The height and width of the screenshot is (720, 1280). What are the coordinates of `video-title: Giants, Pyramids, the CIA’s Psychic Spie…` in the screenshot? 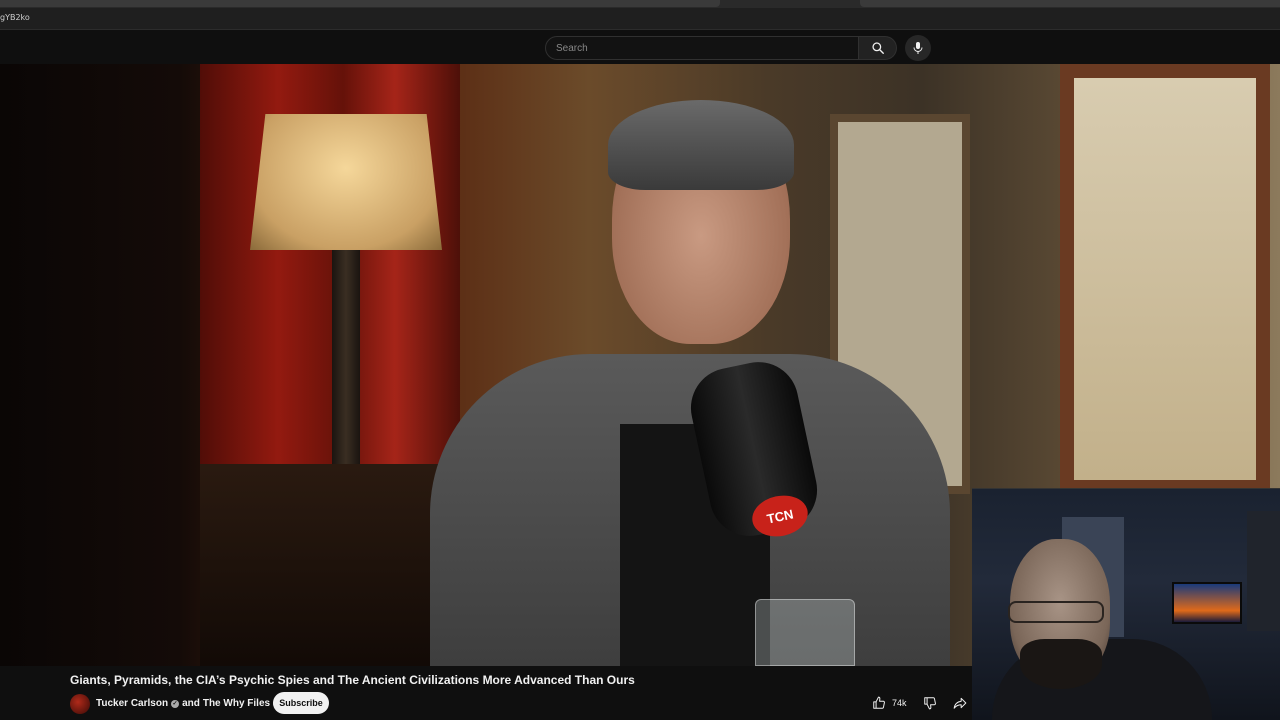 It's located at (352, 680).